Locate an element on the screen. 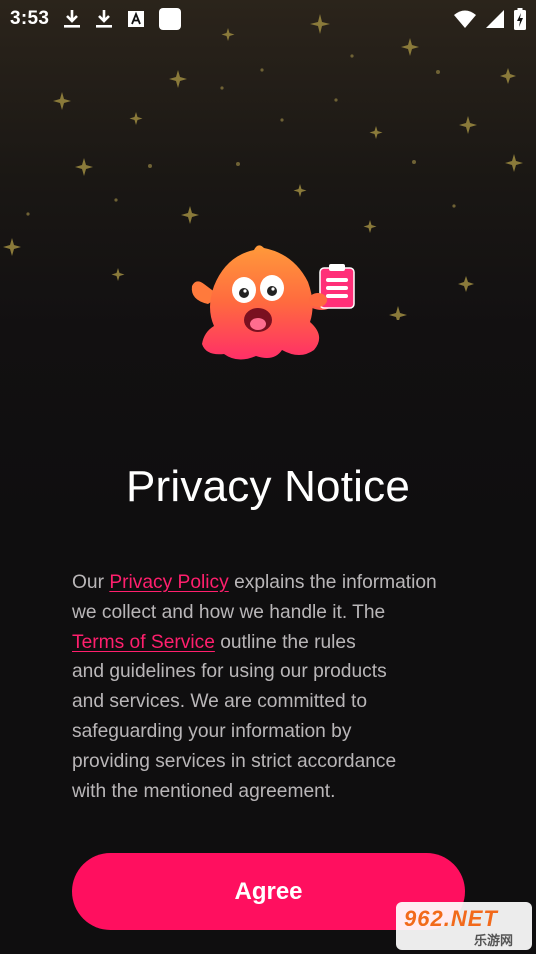 This screenshot has height=954, width=536. square-notification-icon is located at coordinates (170, 19).